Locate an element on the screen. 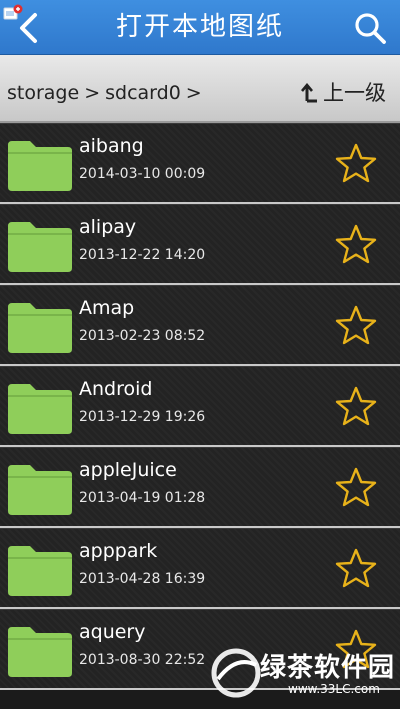  file-name: alipay is located at coordinates (108, 227).